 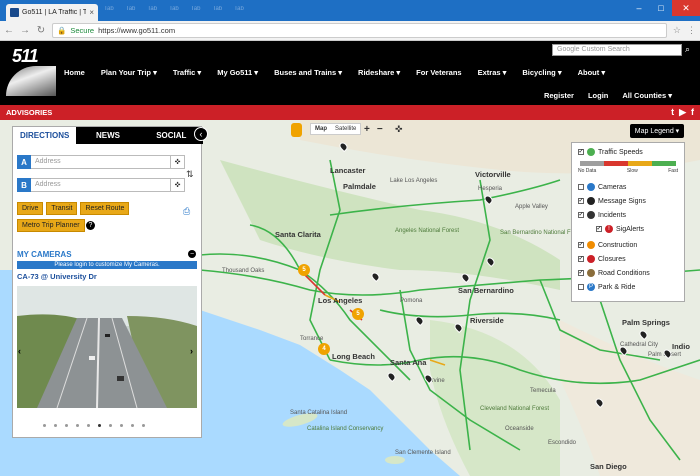 What do you see at coordinates (617, 50) in the screenshot?
I see `search-input: Google Custom Search` at bounding box center [617, 50].